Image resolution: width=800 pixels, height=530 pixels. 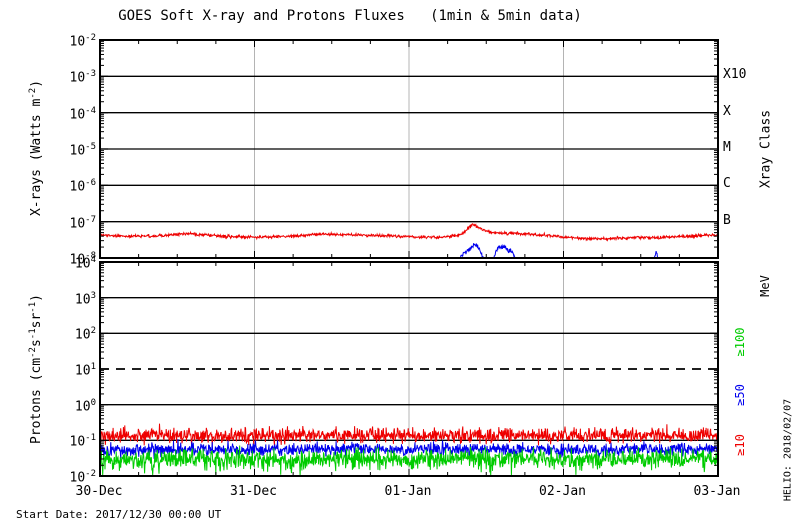 I want to click on protons-axis-label: Protons (cm-2s-1sr-1), so click(x=36, y=369).